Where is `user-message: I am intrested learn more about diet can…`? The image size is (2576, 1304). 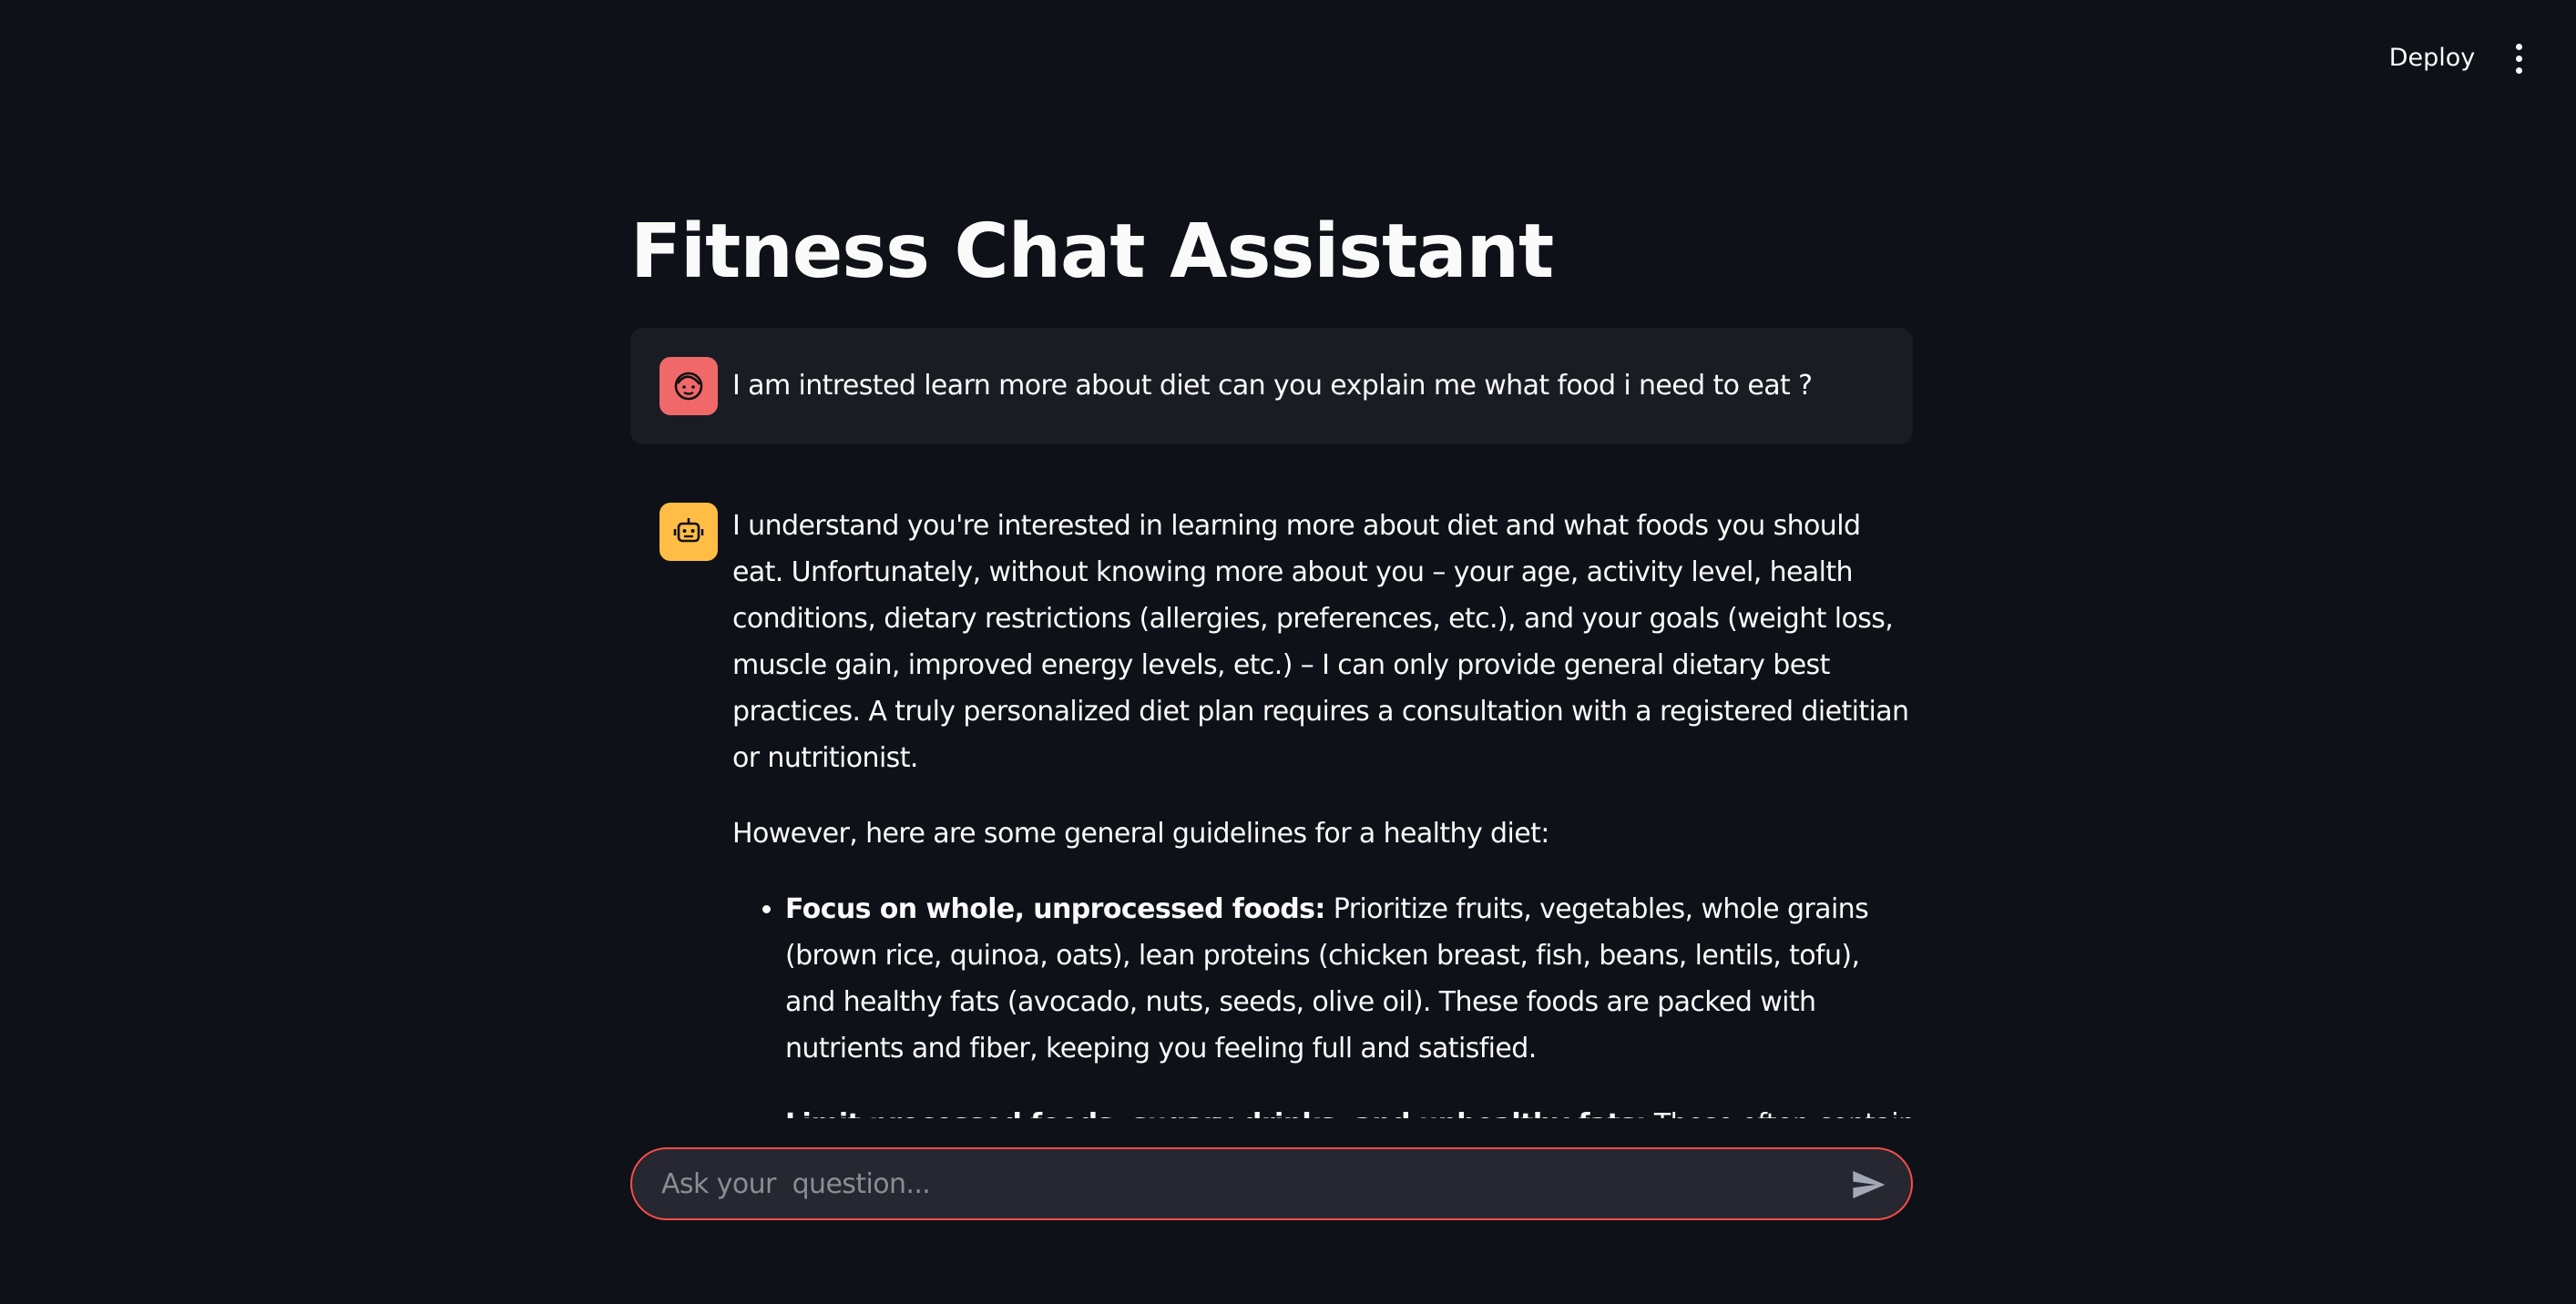 user-message: I am intrested learn more about diet can… is located at coordinates (1272, 386).